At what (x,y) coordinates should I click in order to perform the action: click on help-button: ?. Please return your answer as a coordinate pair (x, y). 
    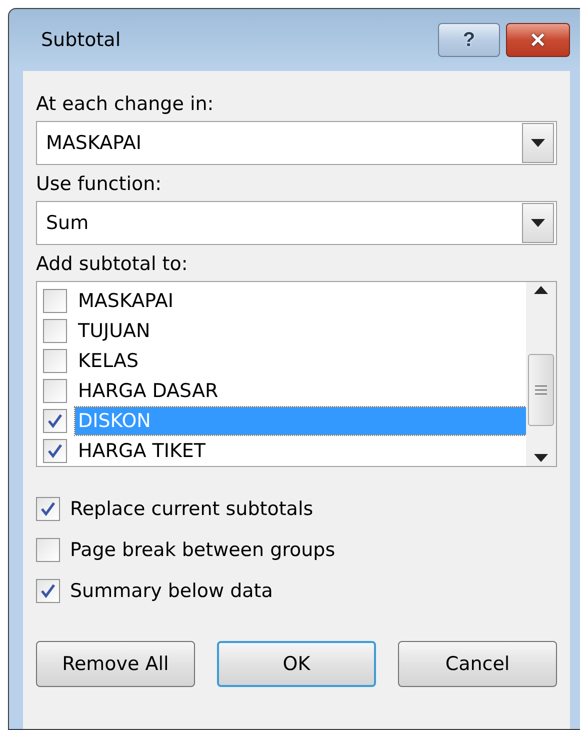
    Looking at the image, I should click on (469, 40).